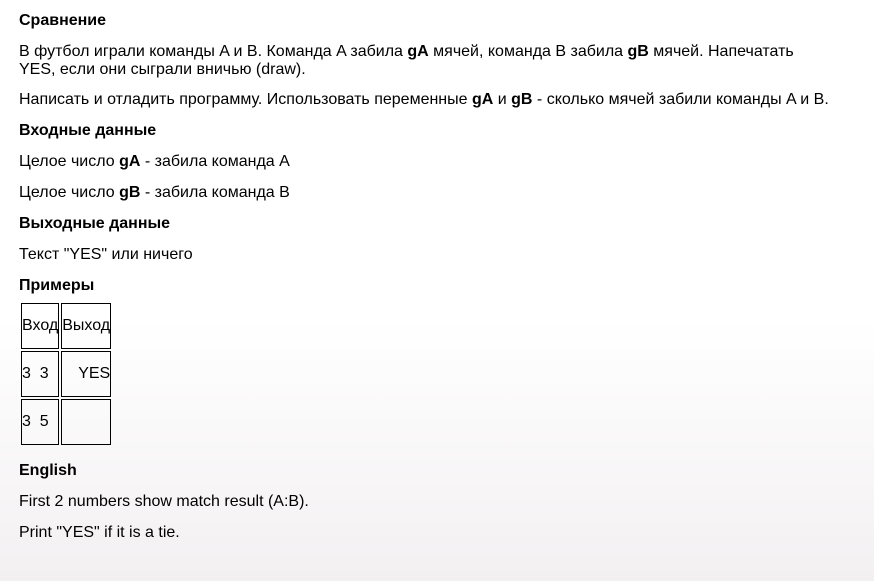 This screenshot has height=581, width=874. Describe the element at coordinates (40, 326) in the screenshot. I see `header-cell-input: Вход` at that location.